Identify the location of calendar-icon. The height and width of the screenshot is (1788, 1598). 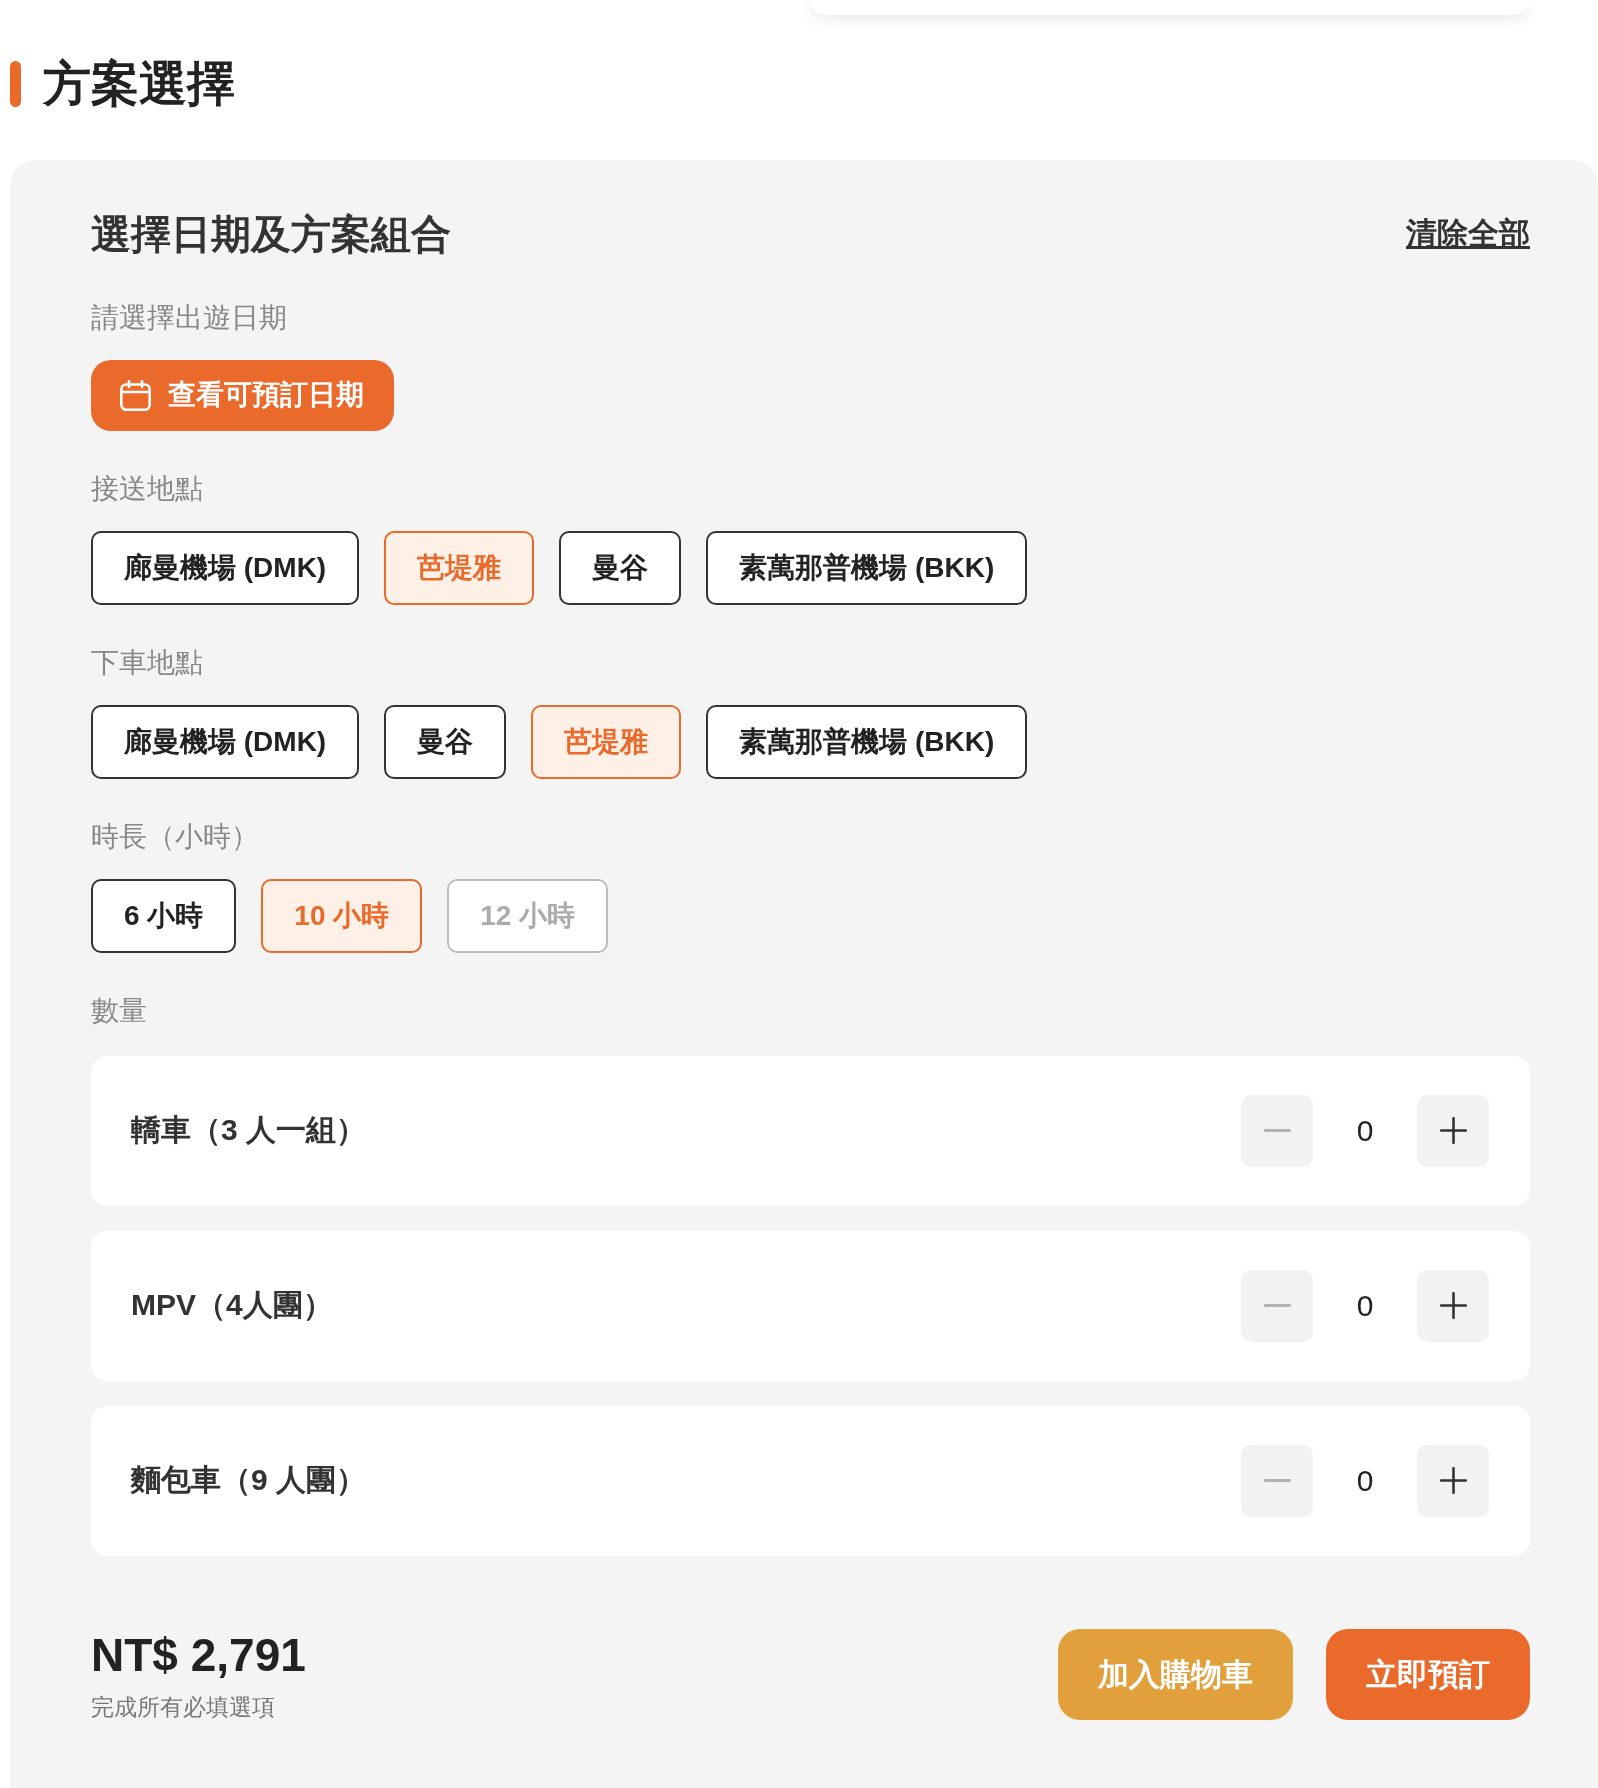
(135, 395).